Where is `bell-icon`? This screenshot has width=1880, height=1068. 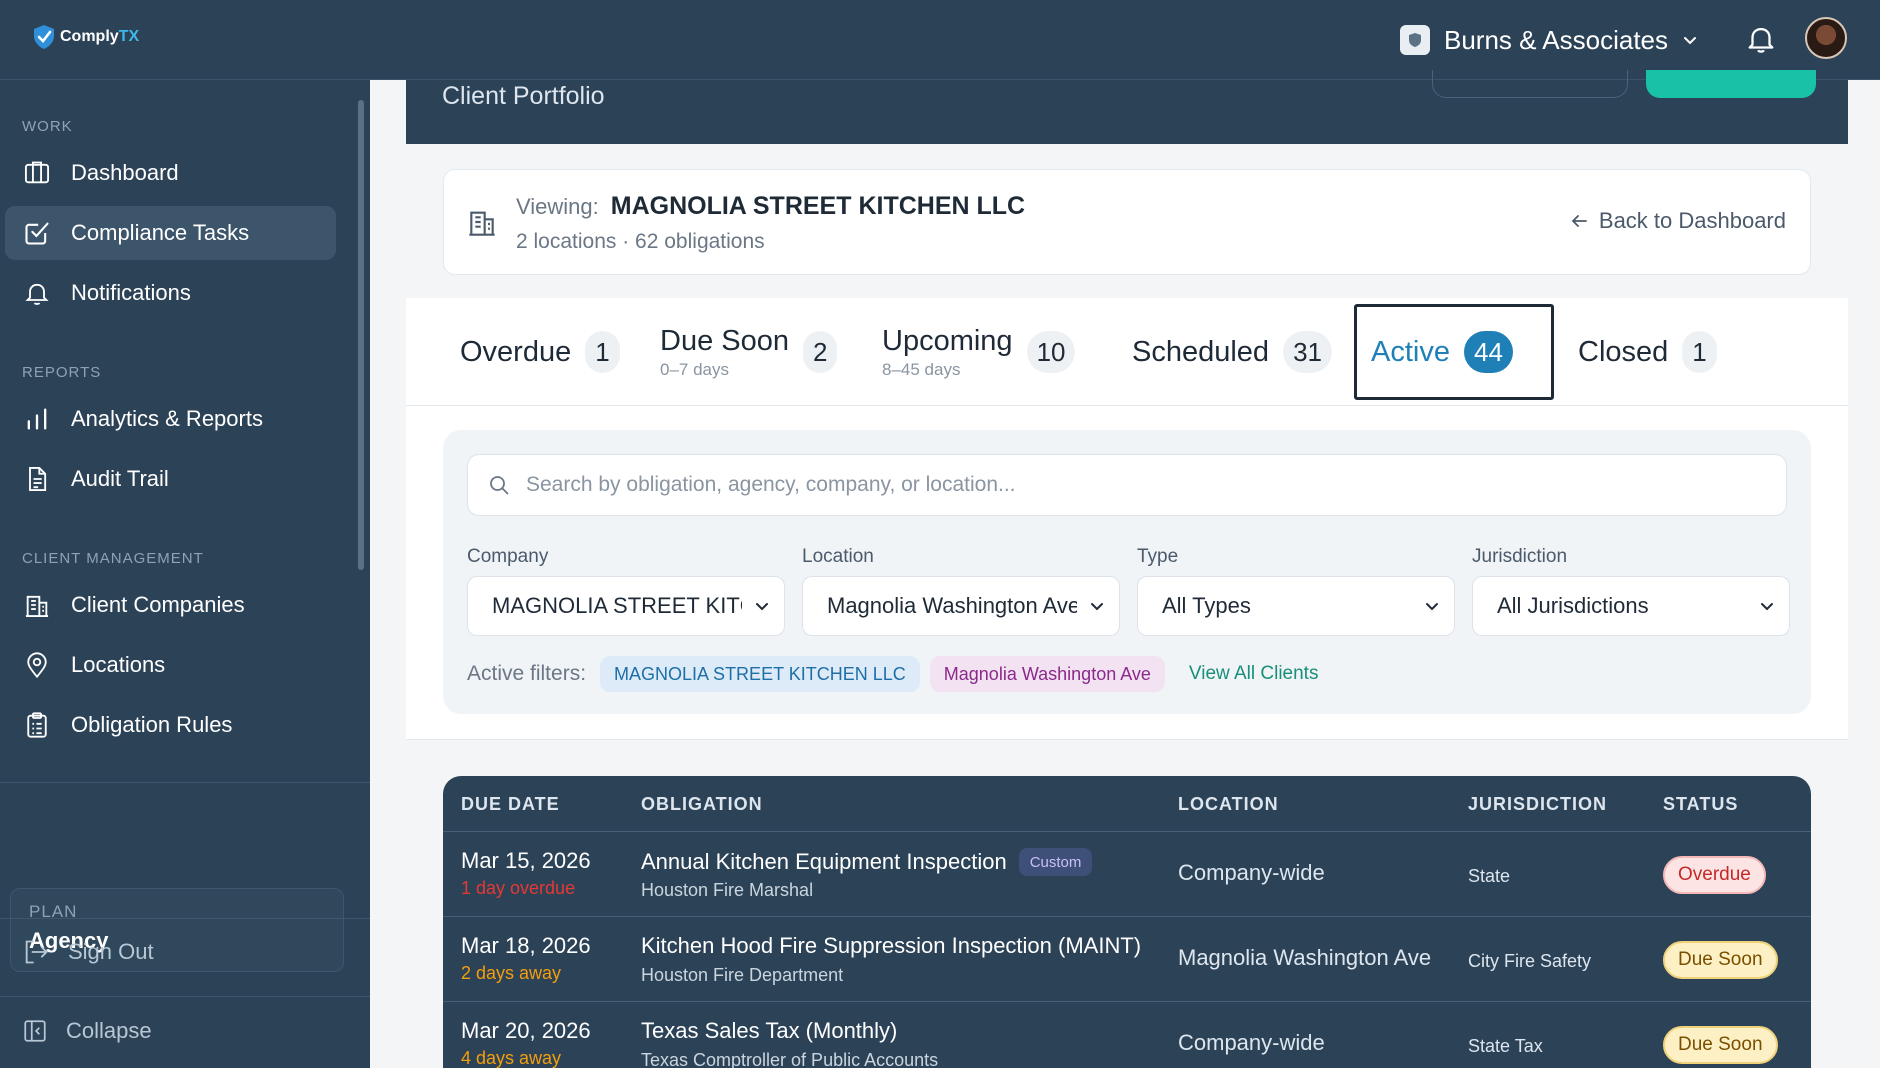
bell-icon is located at coordinates (37, 294).